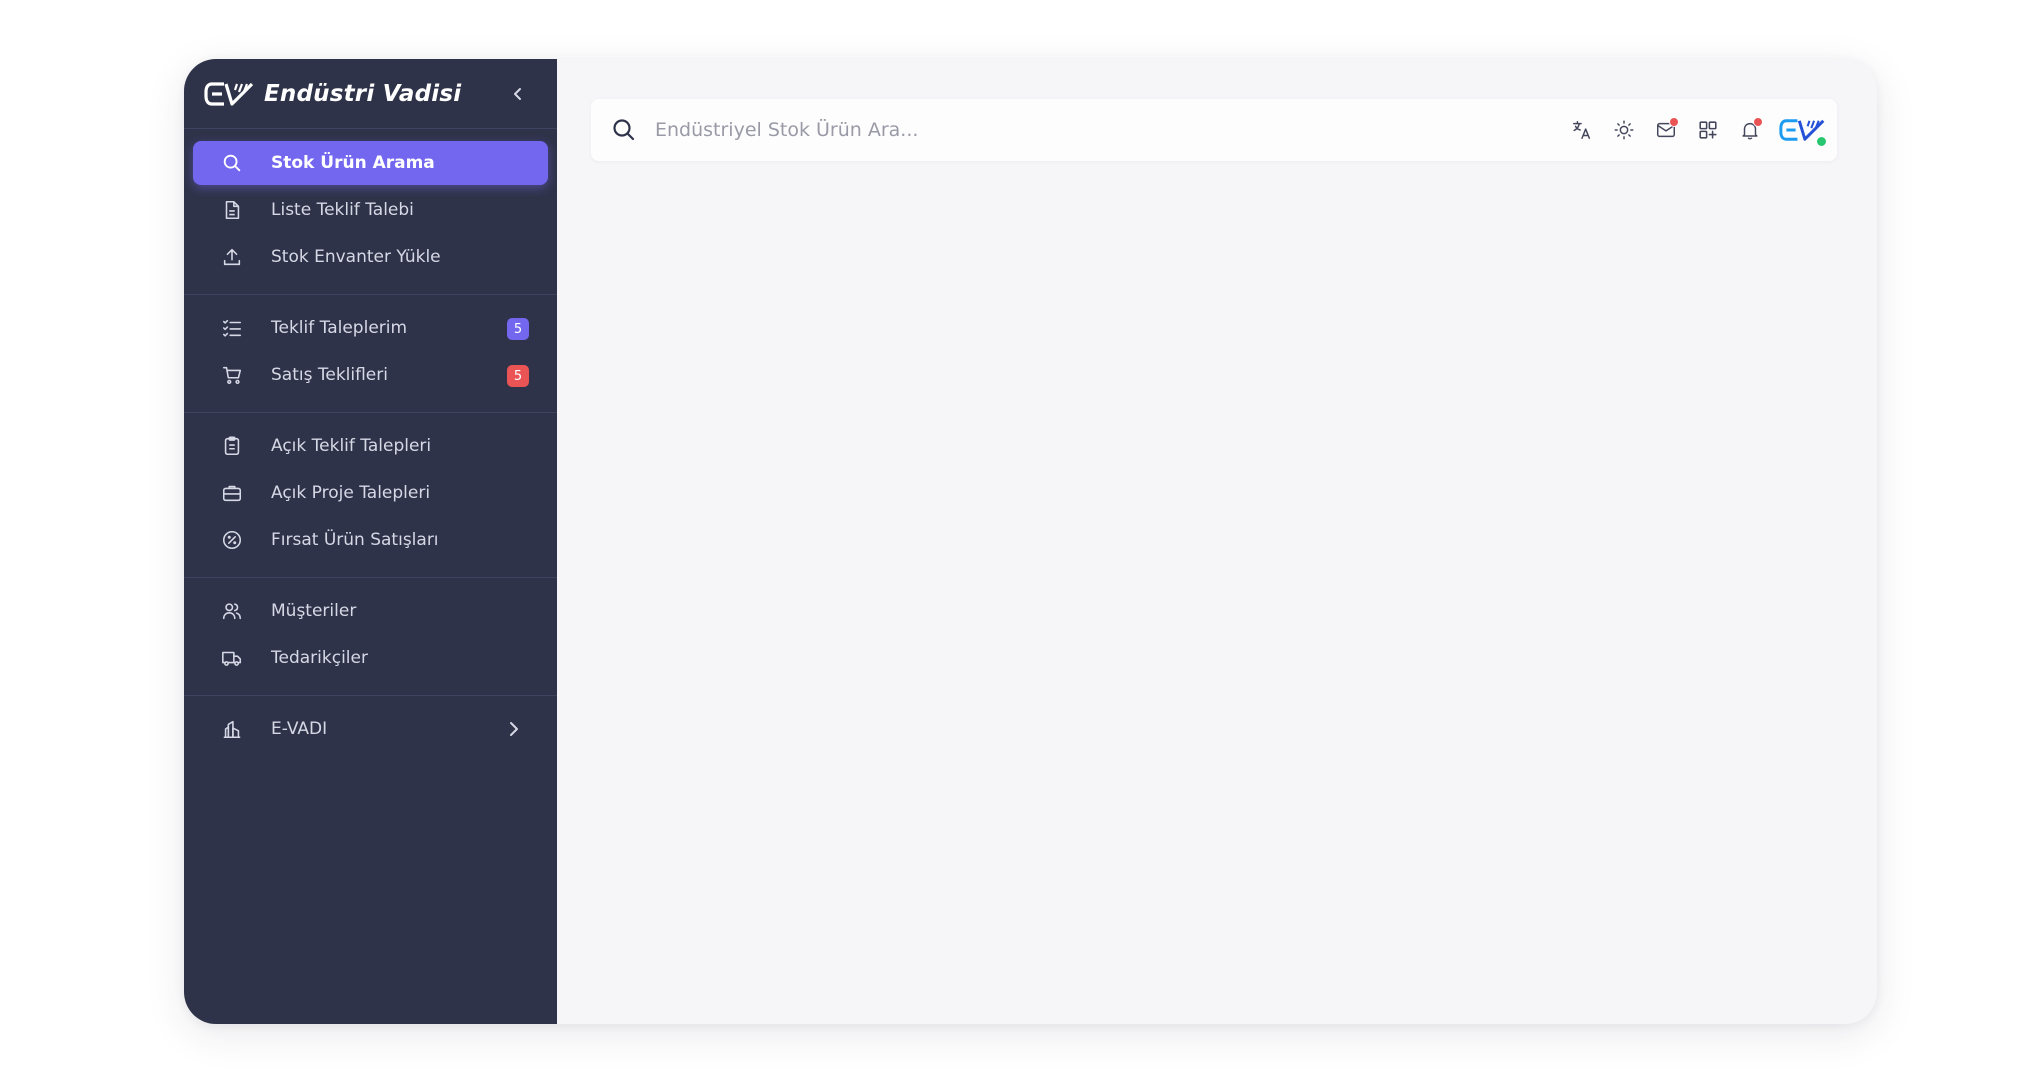 The width and height of the screenshot is (2040, 1078). What do you see at coordinates (232, 540) in the screenshot?
I see `discount-icon` at bounding box center [232, 540].